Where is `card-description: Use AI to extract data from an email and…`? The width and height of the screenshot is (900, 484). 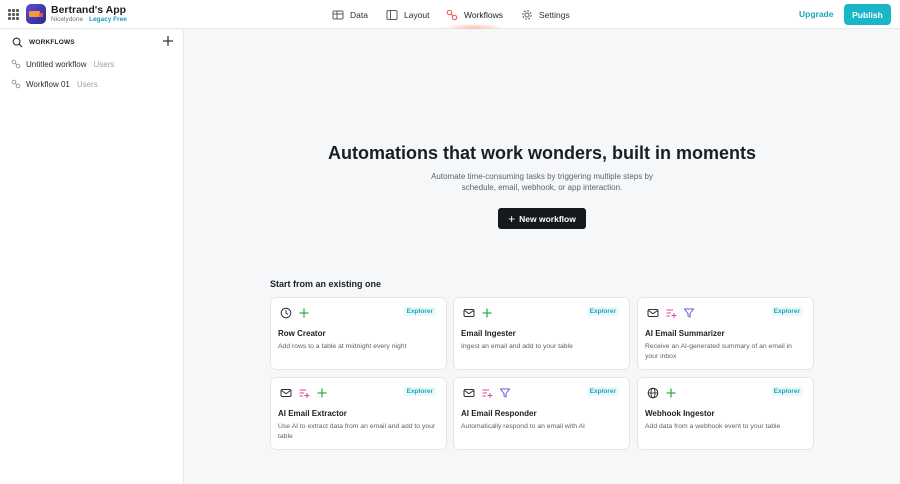
card-description: Use AI to extract data from an email and… is located at coordinates (357, 431).